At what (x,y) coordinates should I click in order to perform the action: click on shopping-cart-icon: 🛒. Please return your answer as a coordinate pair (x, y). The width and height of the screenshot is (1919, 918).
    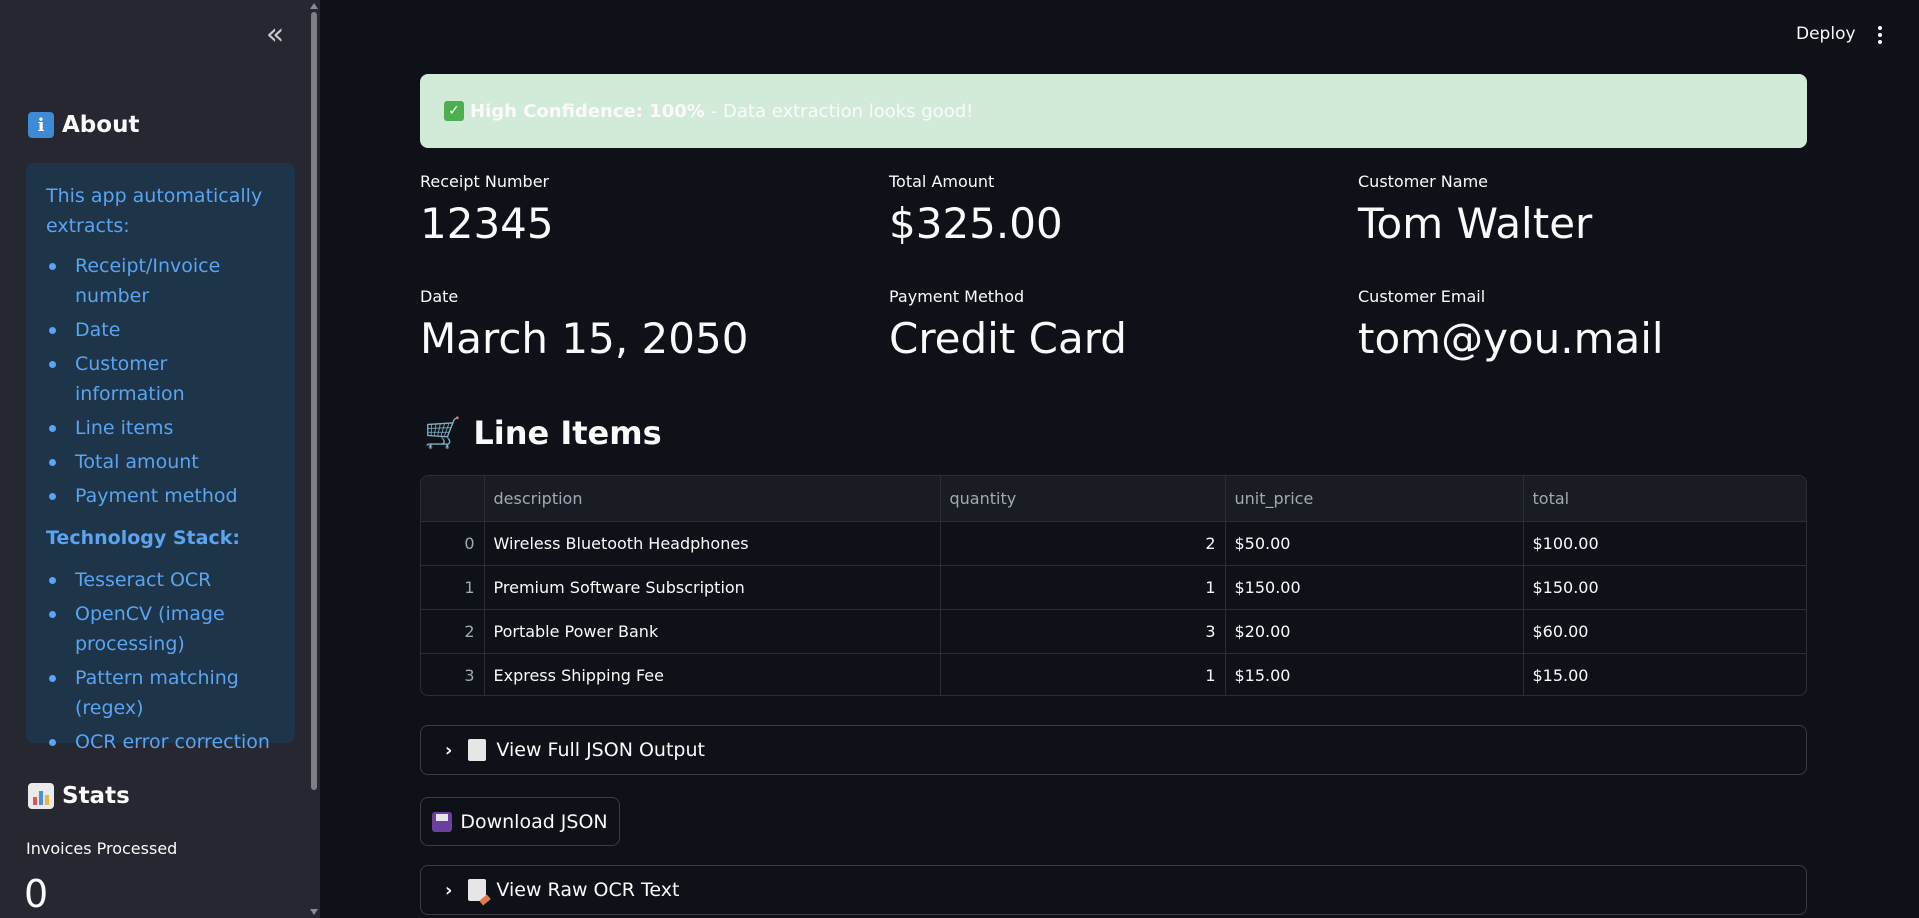
    Looking at the image, I should click on (443, 433).